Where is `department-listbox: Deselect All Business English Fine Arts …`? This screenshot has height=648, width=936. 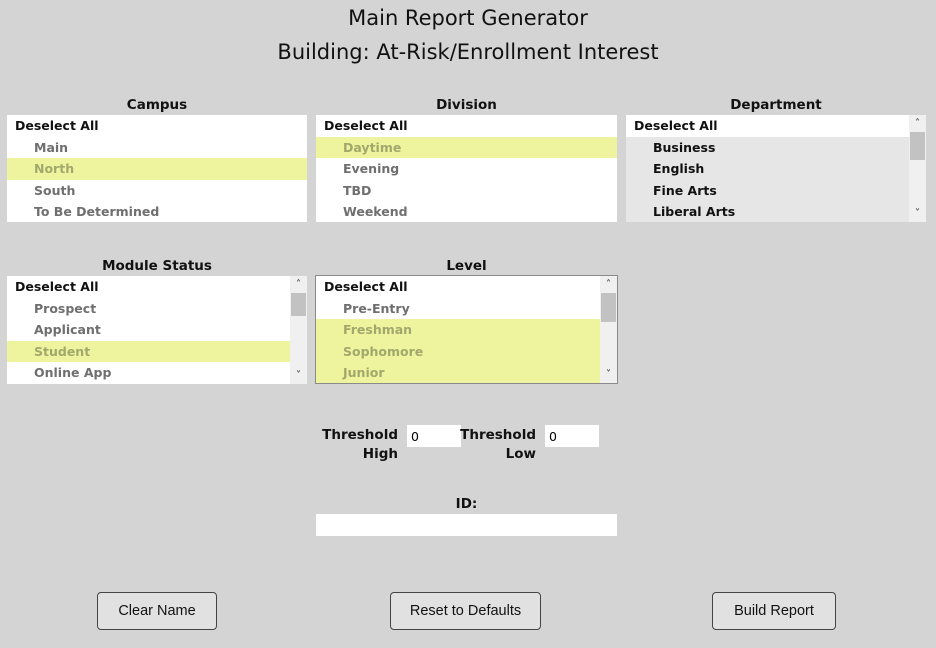 department-listbox: Deselect All Business English Fine Arts … is located at coordinates (776, 168).